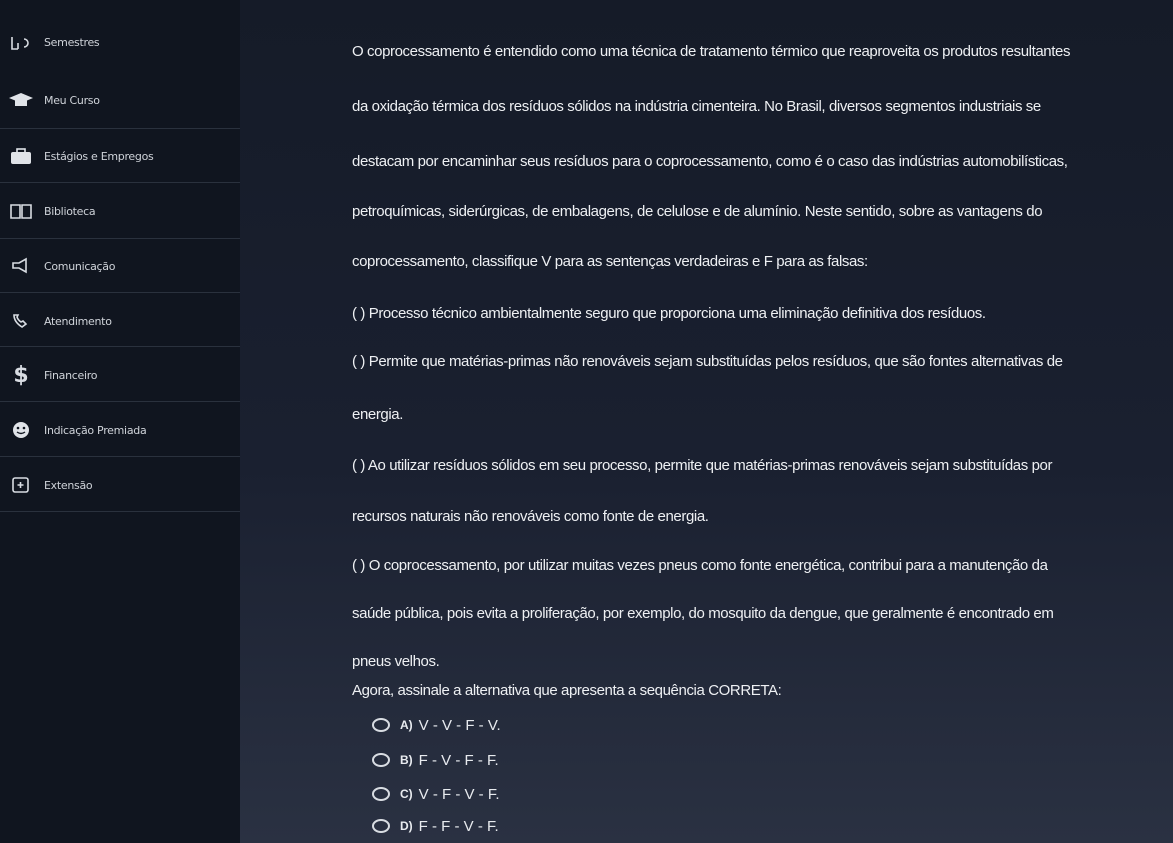 This screenshot has height=843, width=1173. What do you see at coordinates (120, 211) in the screenshot?
I see `sidebar-item-biblioteca: Biblioteca` at bounding box center [120, 211].